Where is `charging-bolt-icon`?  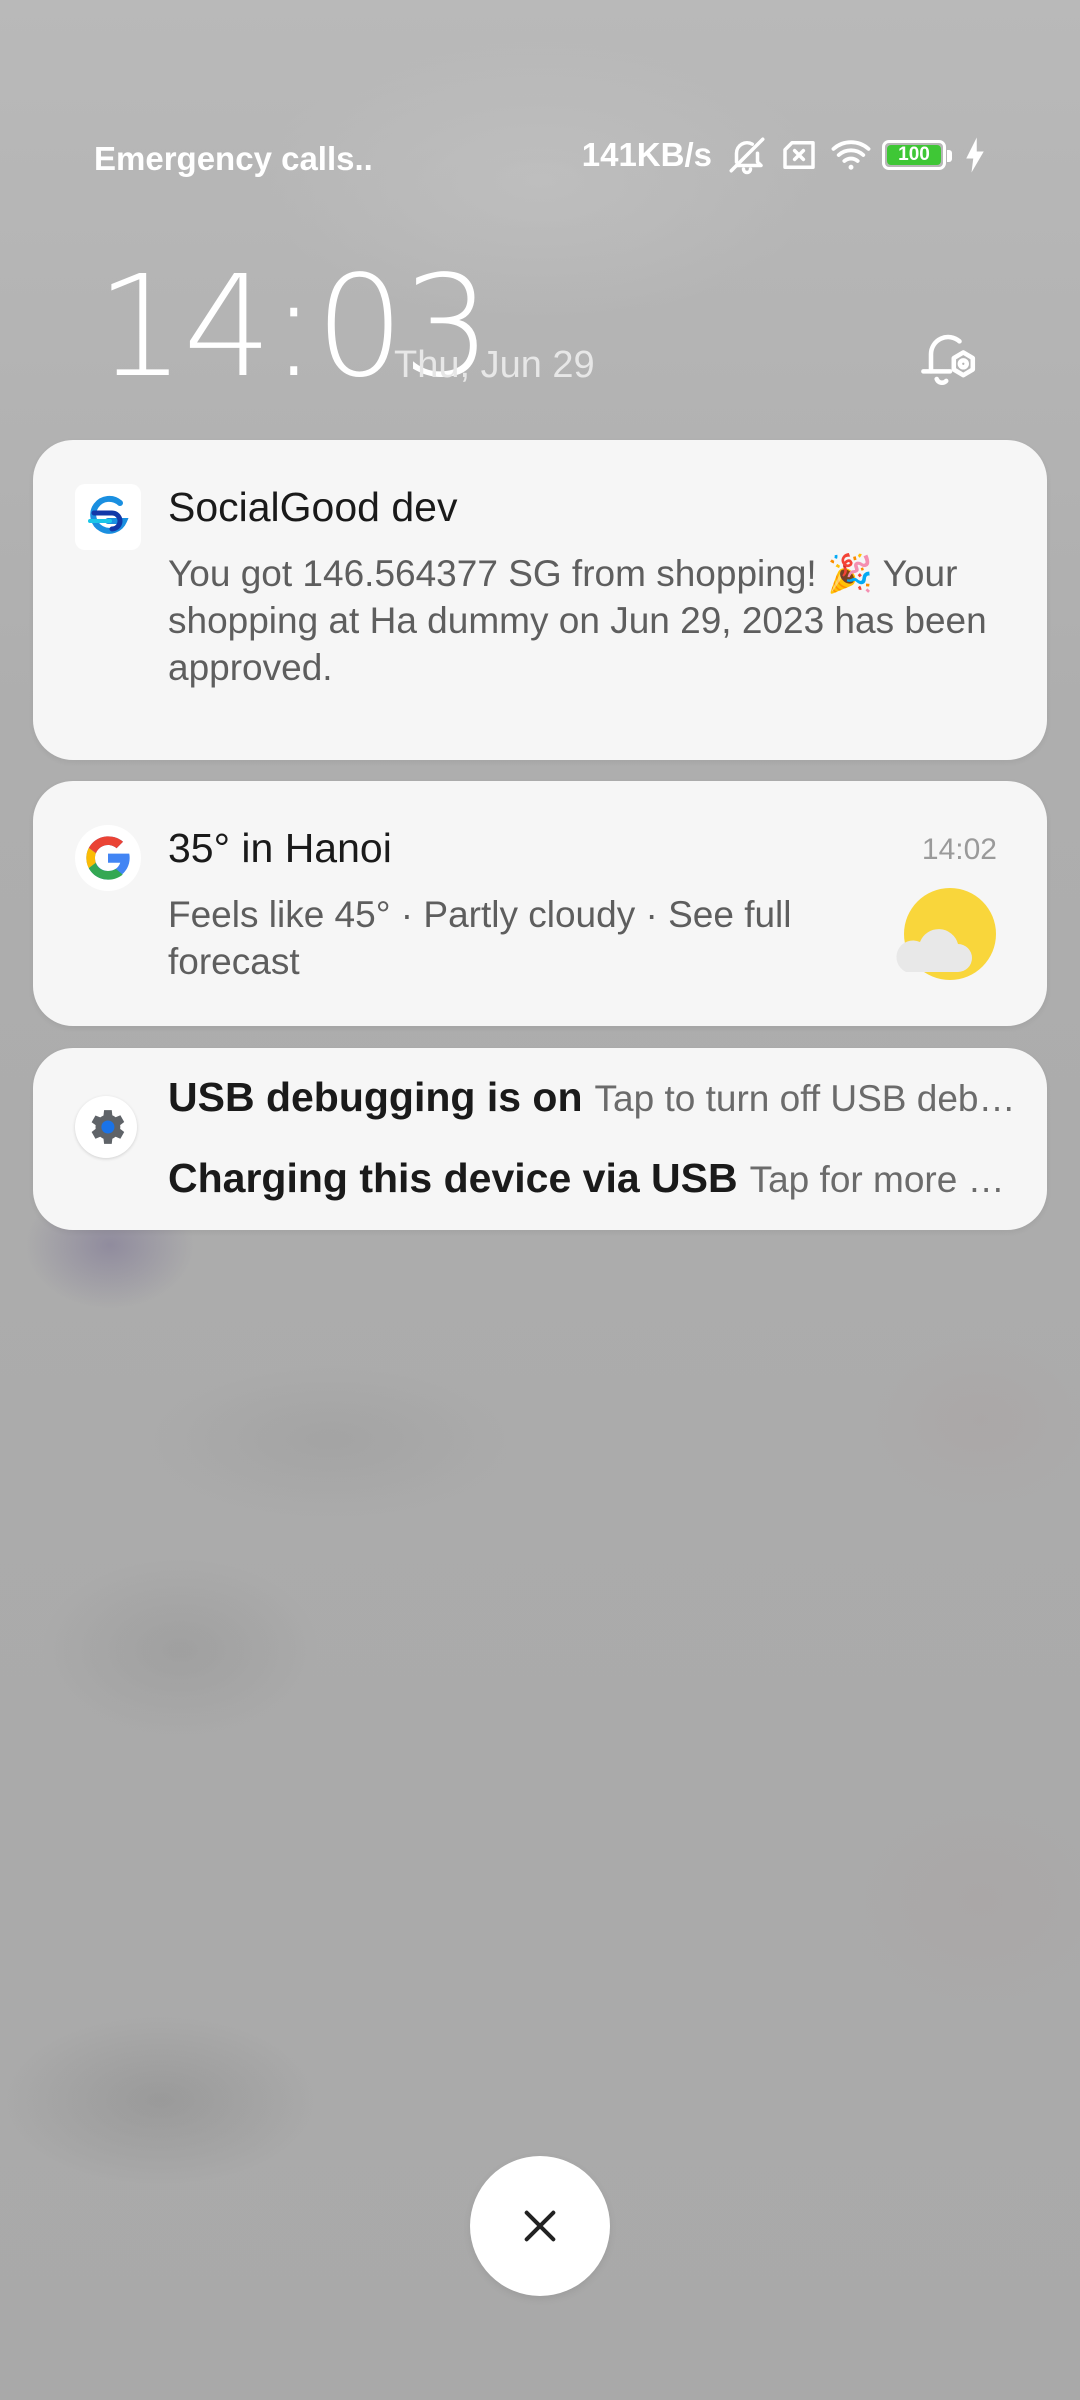 charging-bolt-icon is located at coordinates (975, 155).